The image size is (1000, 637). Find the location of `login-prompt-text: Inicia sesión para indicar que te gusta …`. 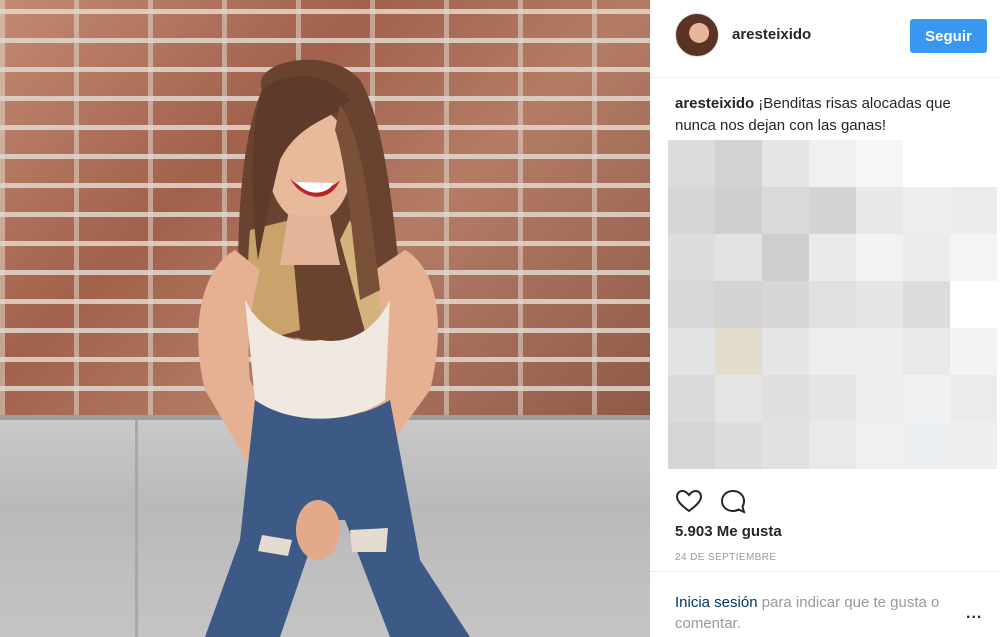

login-prompt-text: Inicia sesión para indicar que te gusta … is located at coordinates (815, 613).